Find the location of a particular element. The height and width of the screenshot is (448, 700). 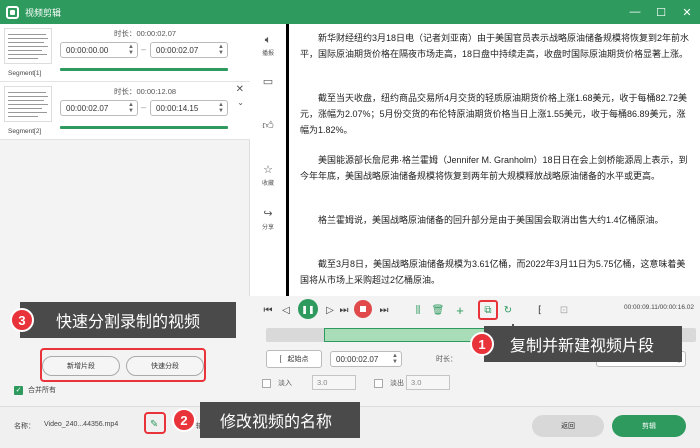

segment-duration: 时长：00:00:12.08 is located at coordinates (145, 91).